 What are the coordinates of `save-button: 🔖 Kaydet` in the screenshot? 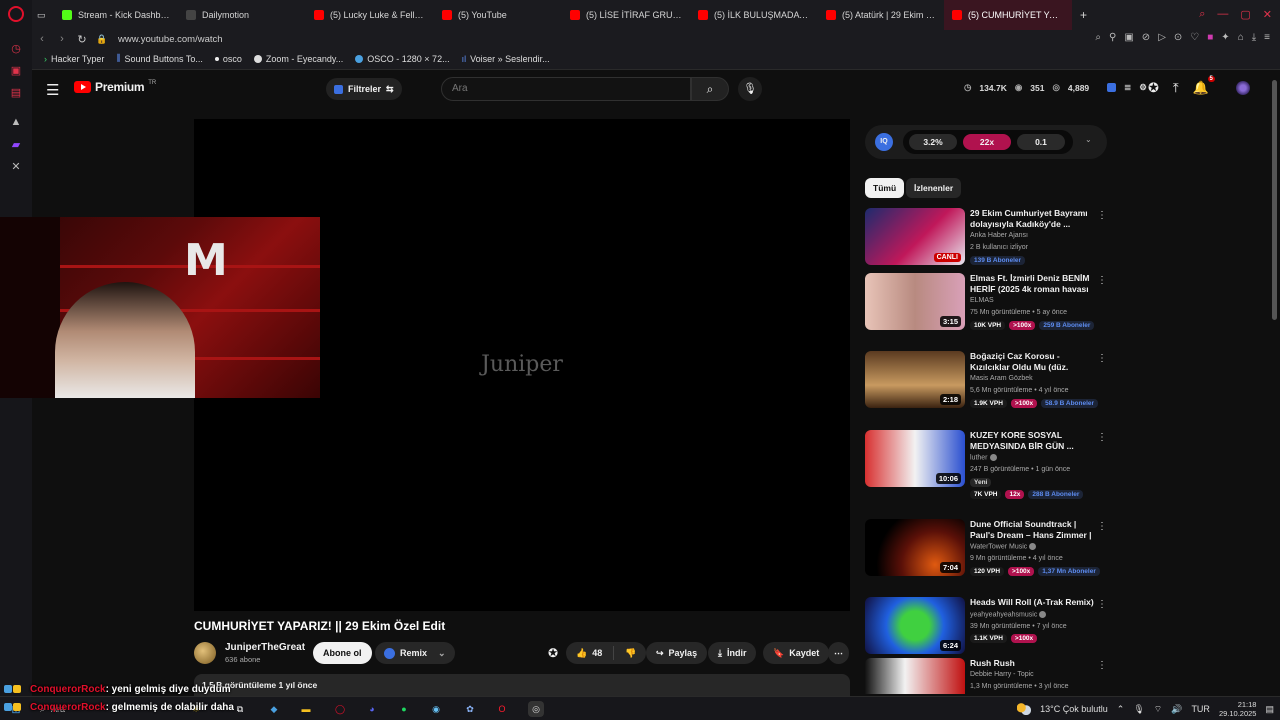 It's located at (796, 653).